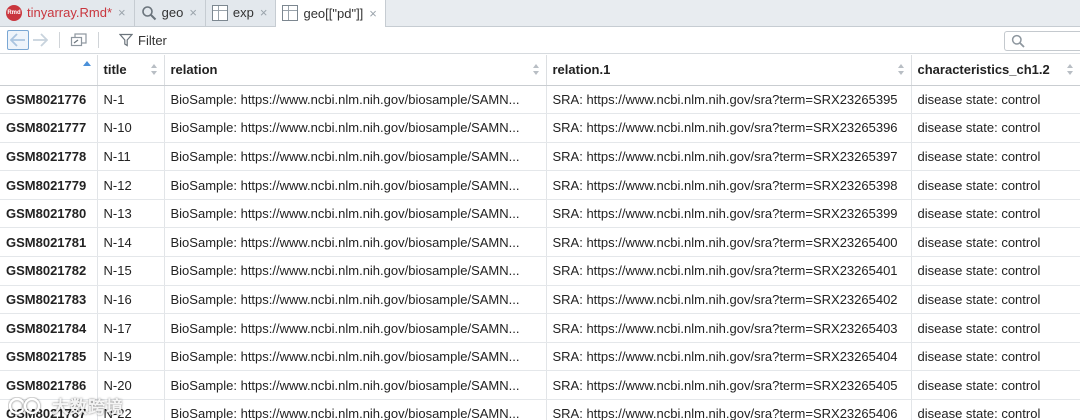 The image size is (1080, 420). I want to click on row-name-cell: GSM8021777, so click(49, 128).